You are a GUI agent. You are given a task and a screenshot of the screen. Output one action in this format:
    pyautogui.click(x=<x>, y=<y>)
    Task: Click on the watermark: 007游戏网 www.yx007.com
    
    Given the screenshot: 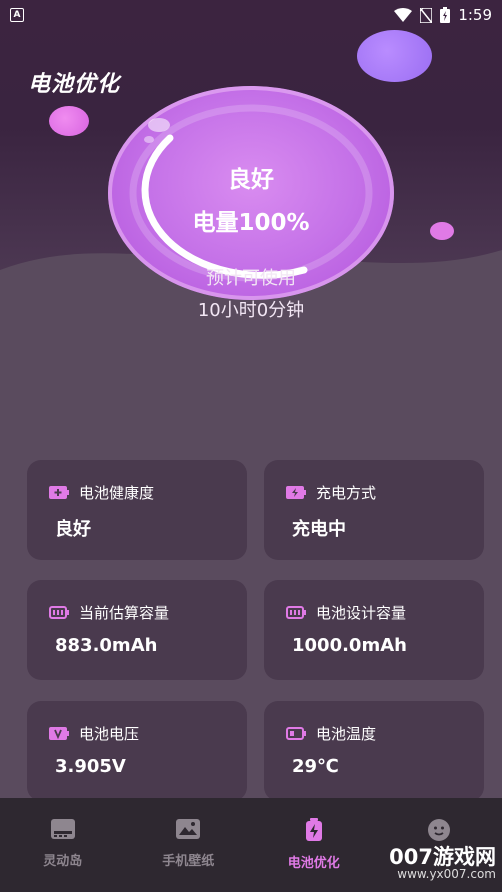 What is the action you would take?
    pyautogui.click(x=442, y=863)
    